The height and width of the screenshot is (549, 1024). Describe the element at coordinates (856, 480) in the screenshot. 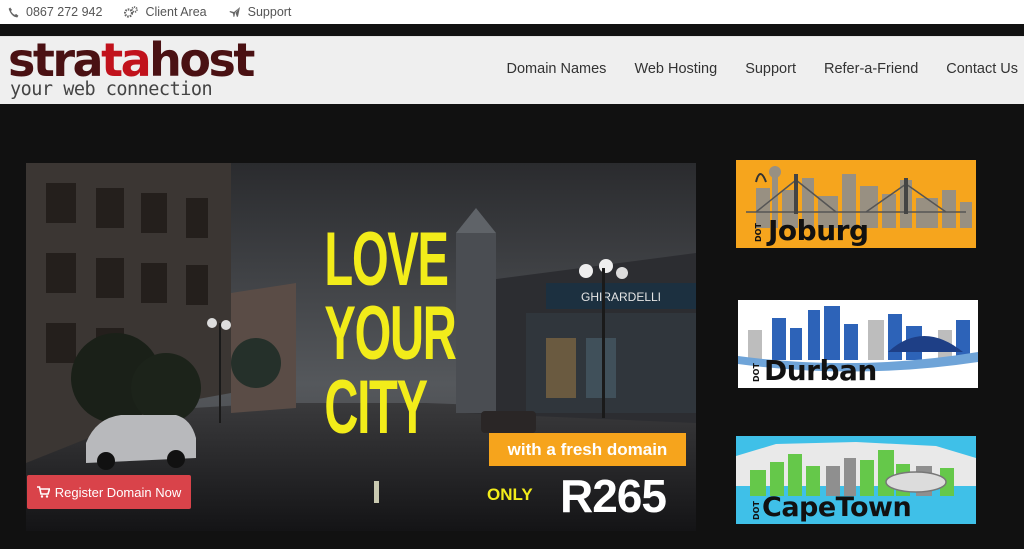

I see `capetown-card: DOT CapeTown` at that location.